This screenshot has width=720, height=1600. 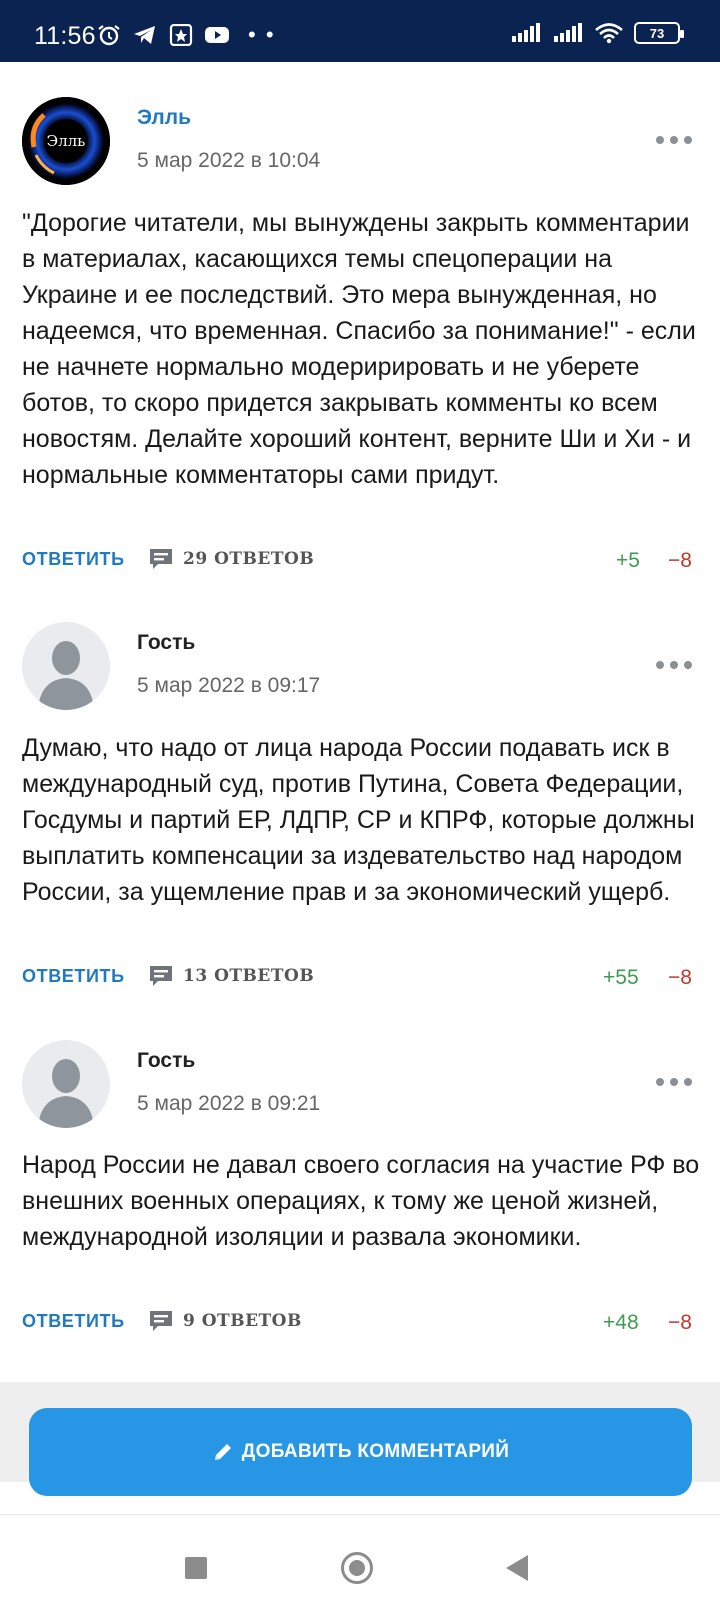 I want to click on comment-date: 5 мар 2022 в 09:17, so click(x=229, y=685).